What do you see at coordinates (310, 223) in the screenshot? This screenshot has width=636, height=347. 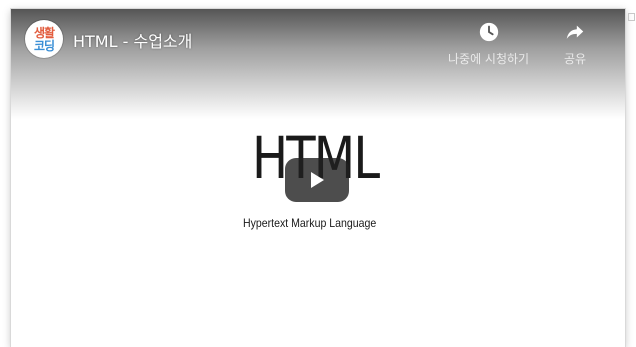 I see `slide-subtitle: Hypertext Markup Language` at bounding box center [310, 223].